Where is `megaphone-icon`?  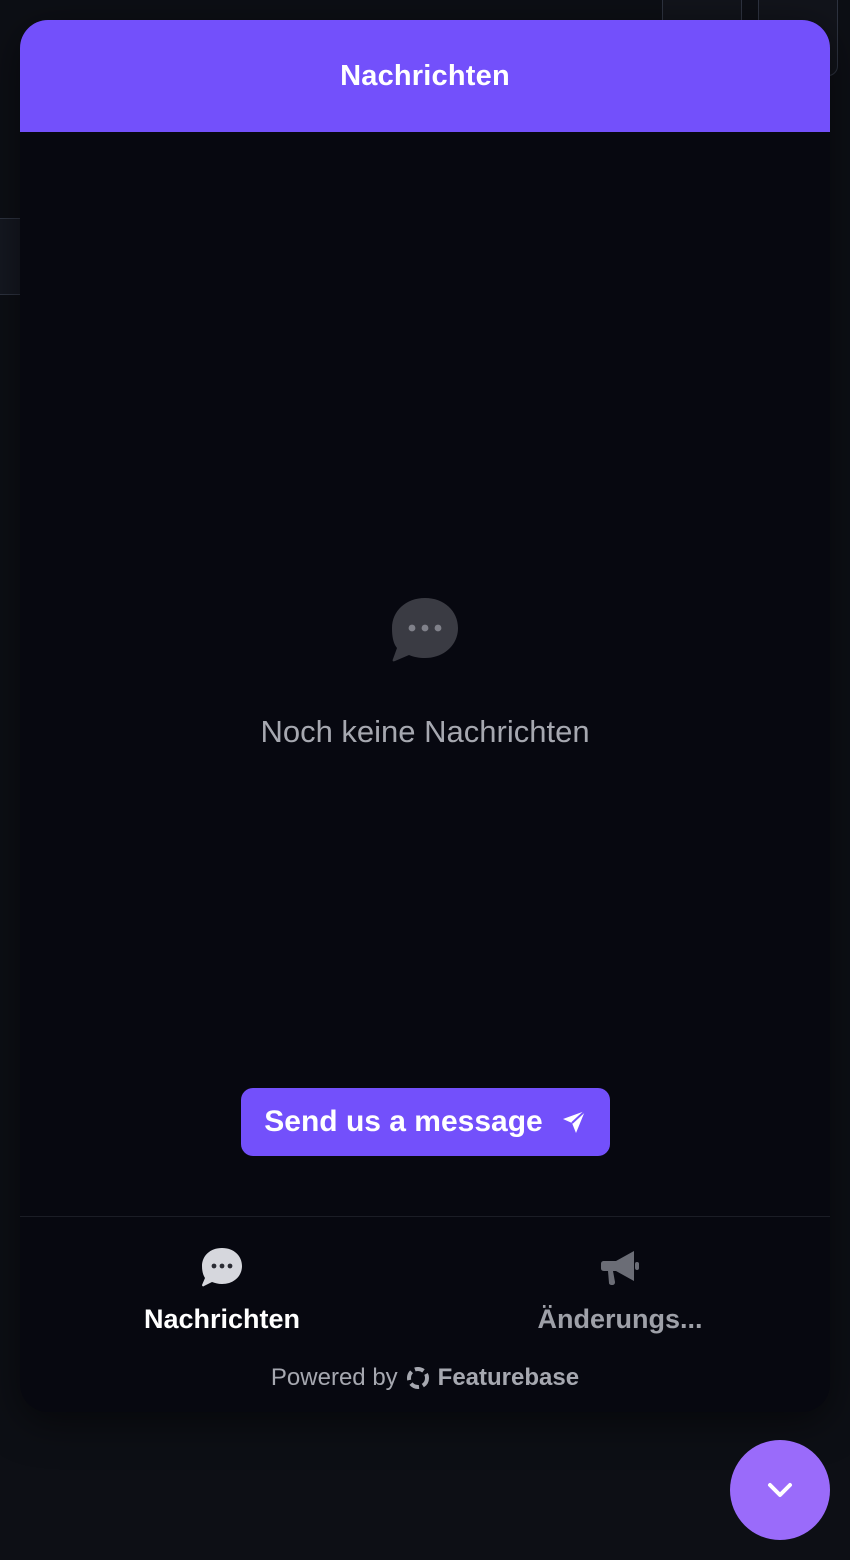 megaphone-icon is located at coordinates (620, 1268).